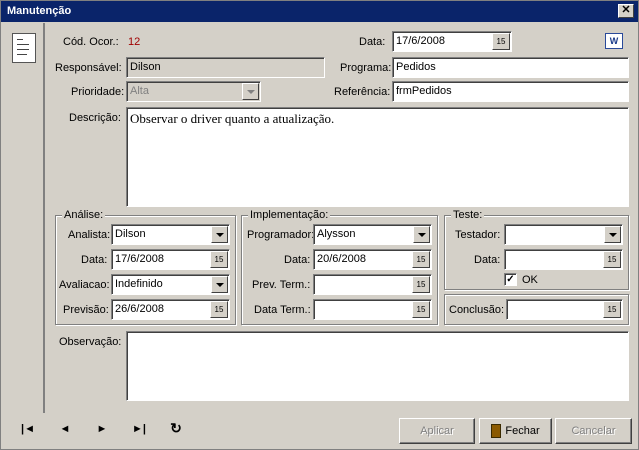  What do you see at coordinates (372, 284) in the screenshot?
I see `prev-term-field: 15` at bounding box center [372, 284].